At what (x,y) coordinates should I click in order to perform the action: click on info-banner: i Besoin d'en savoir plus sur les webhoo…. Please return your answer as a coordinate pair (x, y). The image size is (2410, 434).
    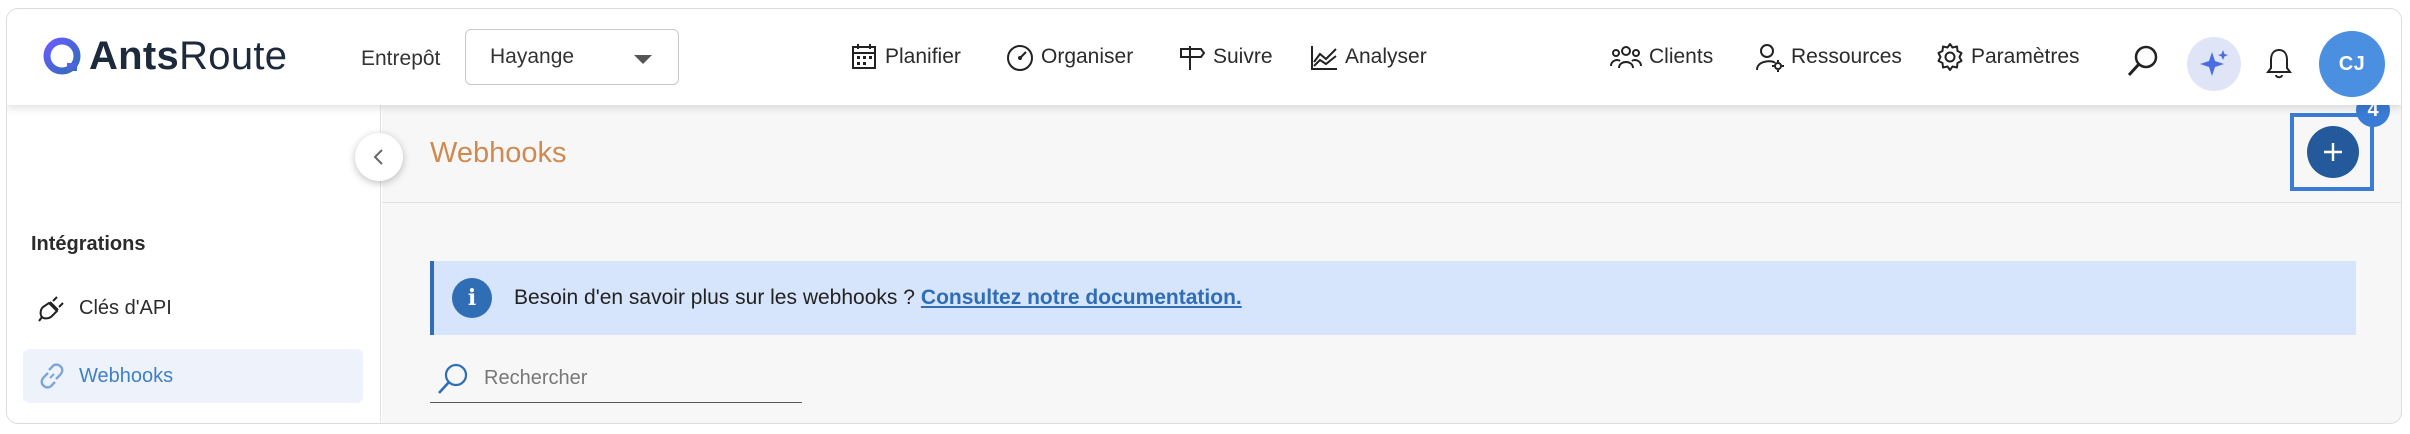
    Looking at the image, I should click on (1393, 298).